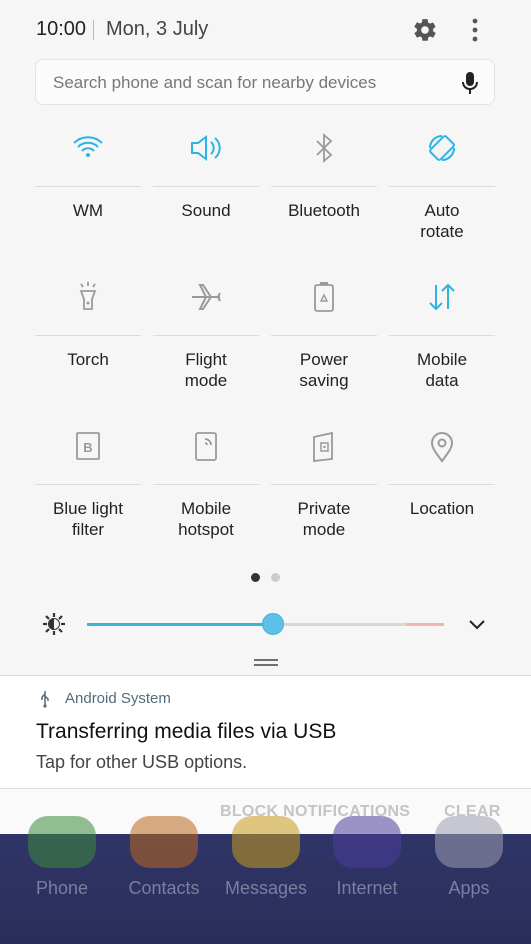 The image size is (531, 944). I want to click on tile-label: Bluetooth, so click(324, 210).